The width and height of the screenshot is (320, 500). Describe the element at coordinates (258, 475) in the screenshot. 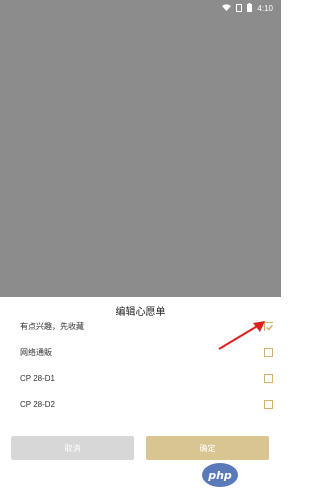

I see `svg-text: 中文网` at that location.